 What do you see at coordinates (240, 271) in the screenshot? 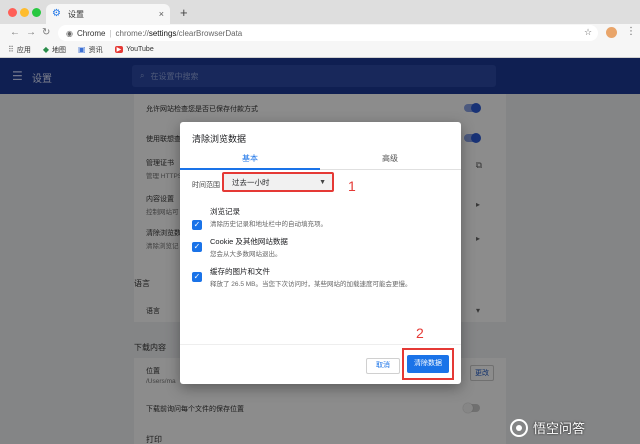
I see `cache-label: 缓存的图片和文件` at bounding box center [240, 271].